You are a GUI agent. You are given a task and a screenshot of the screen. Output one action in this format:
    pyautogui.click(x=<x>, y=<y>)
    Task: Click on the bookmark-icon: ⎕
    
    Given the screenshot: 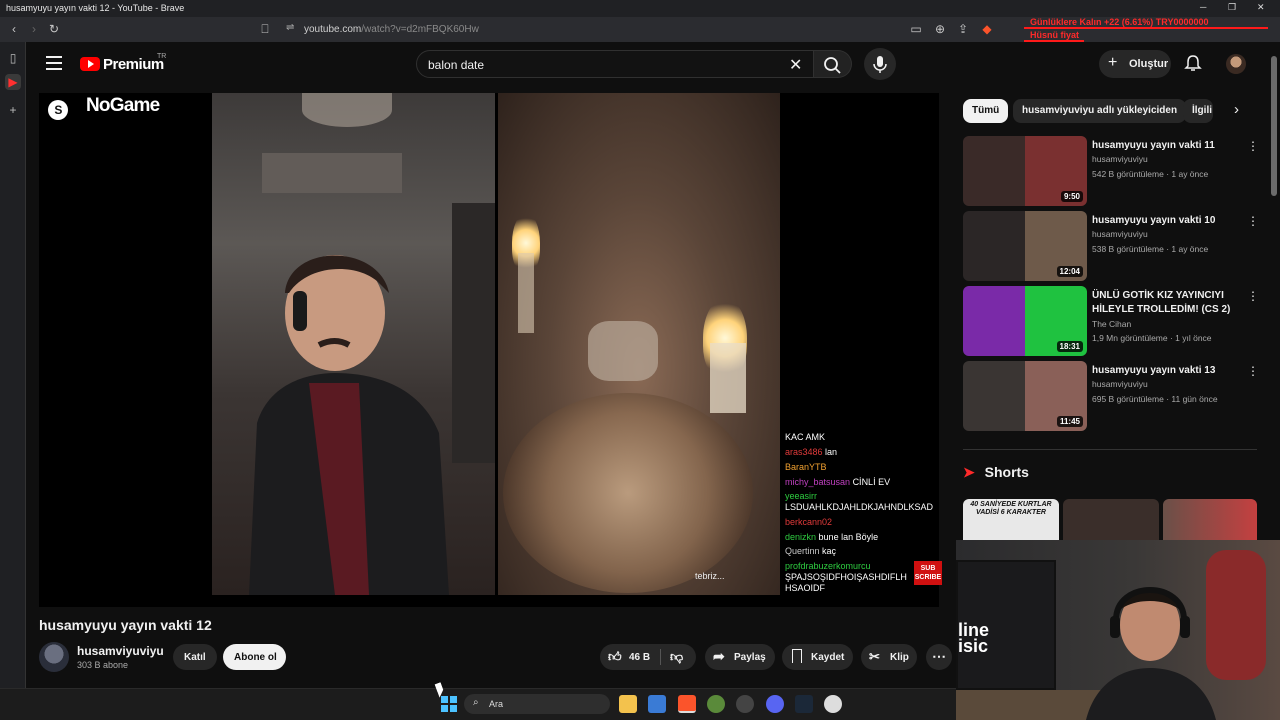 What is the action you would take?
    pyautogui.click(x=265, y=29)
    